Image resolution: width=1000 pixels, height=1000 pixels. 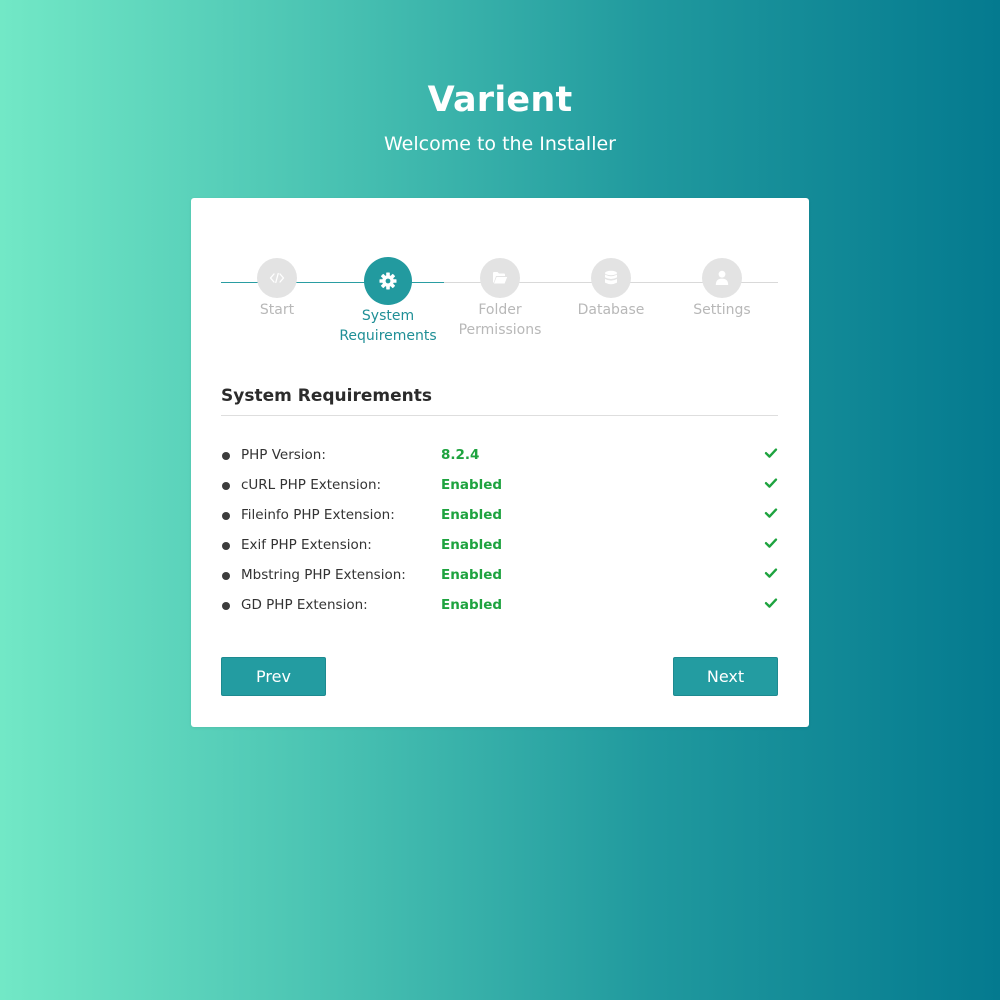 I want to click on app-title: Varient, so click(x=500, y=100).